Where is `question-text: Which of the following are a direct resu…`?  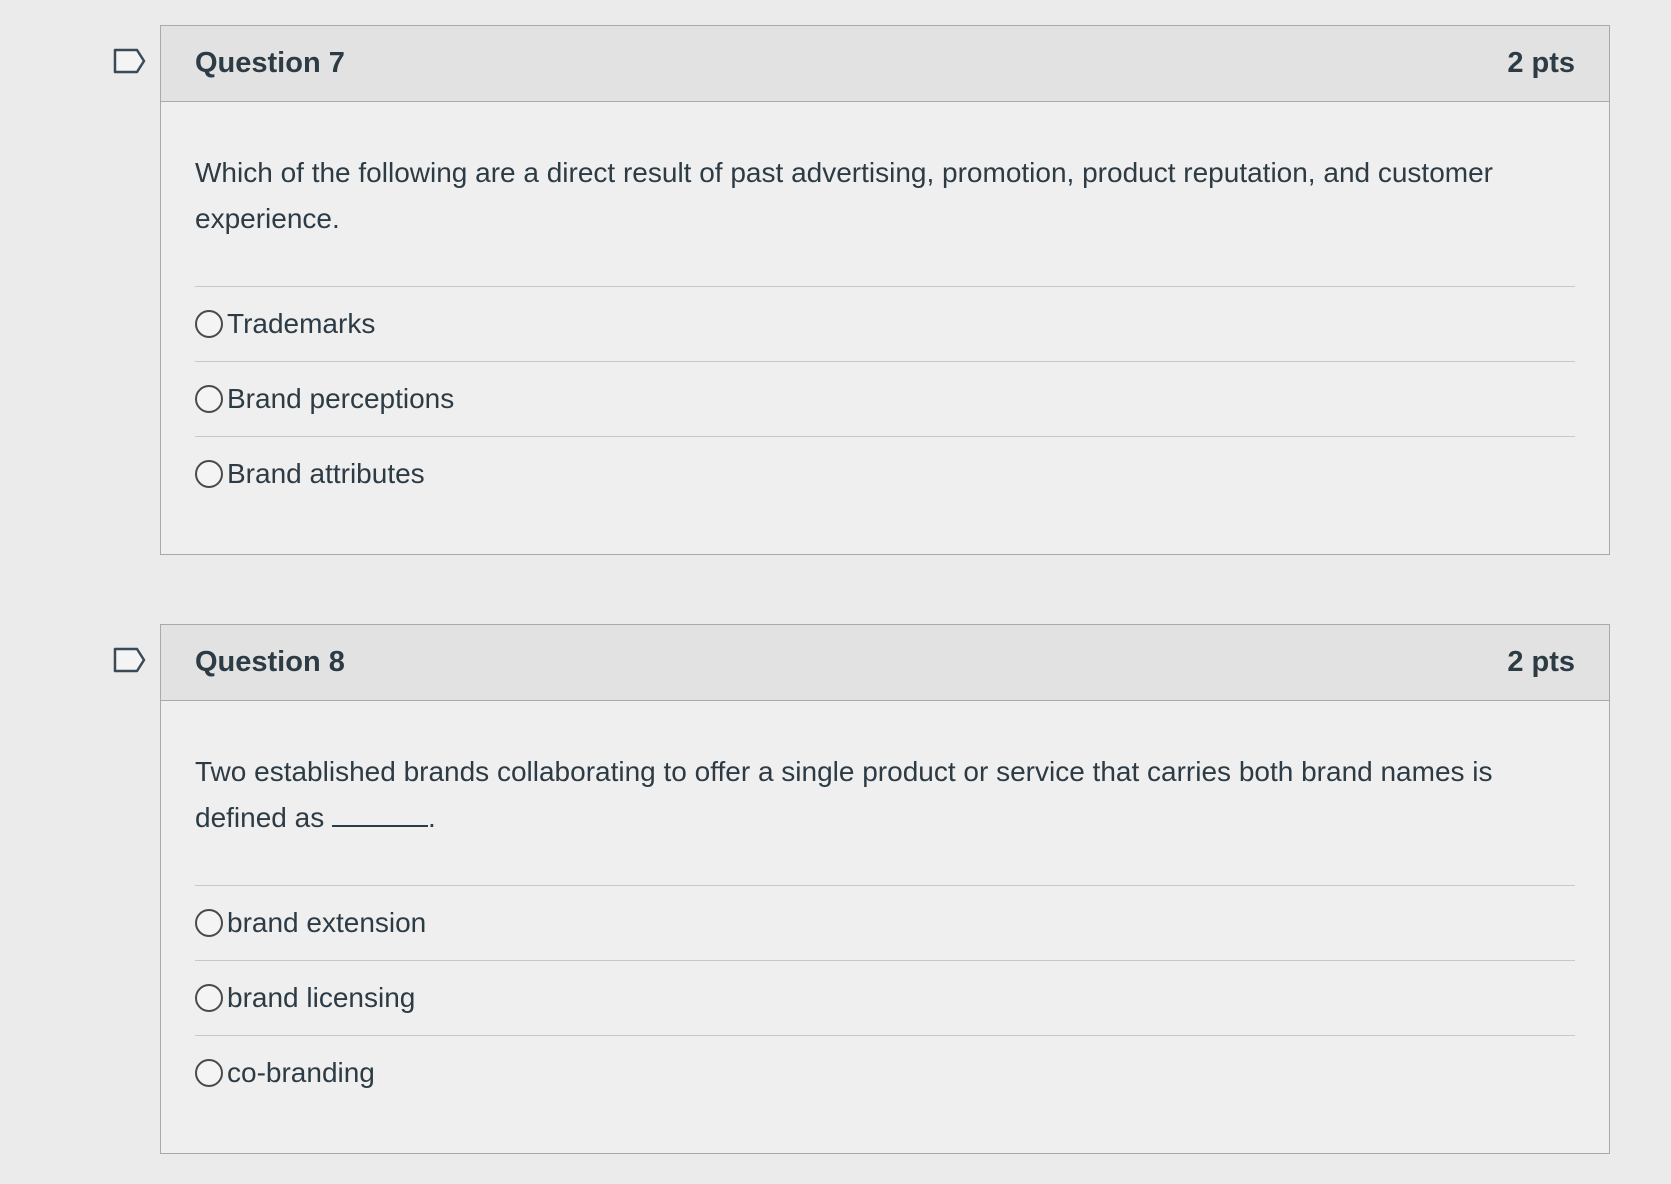 question-text: Which of the following are a direct resu… is located at coordinates (844, 195).